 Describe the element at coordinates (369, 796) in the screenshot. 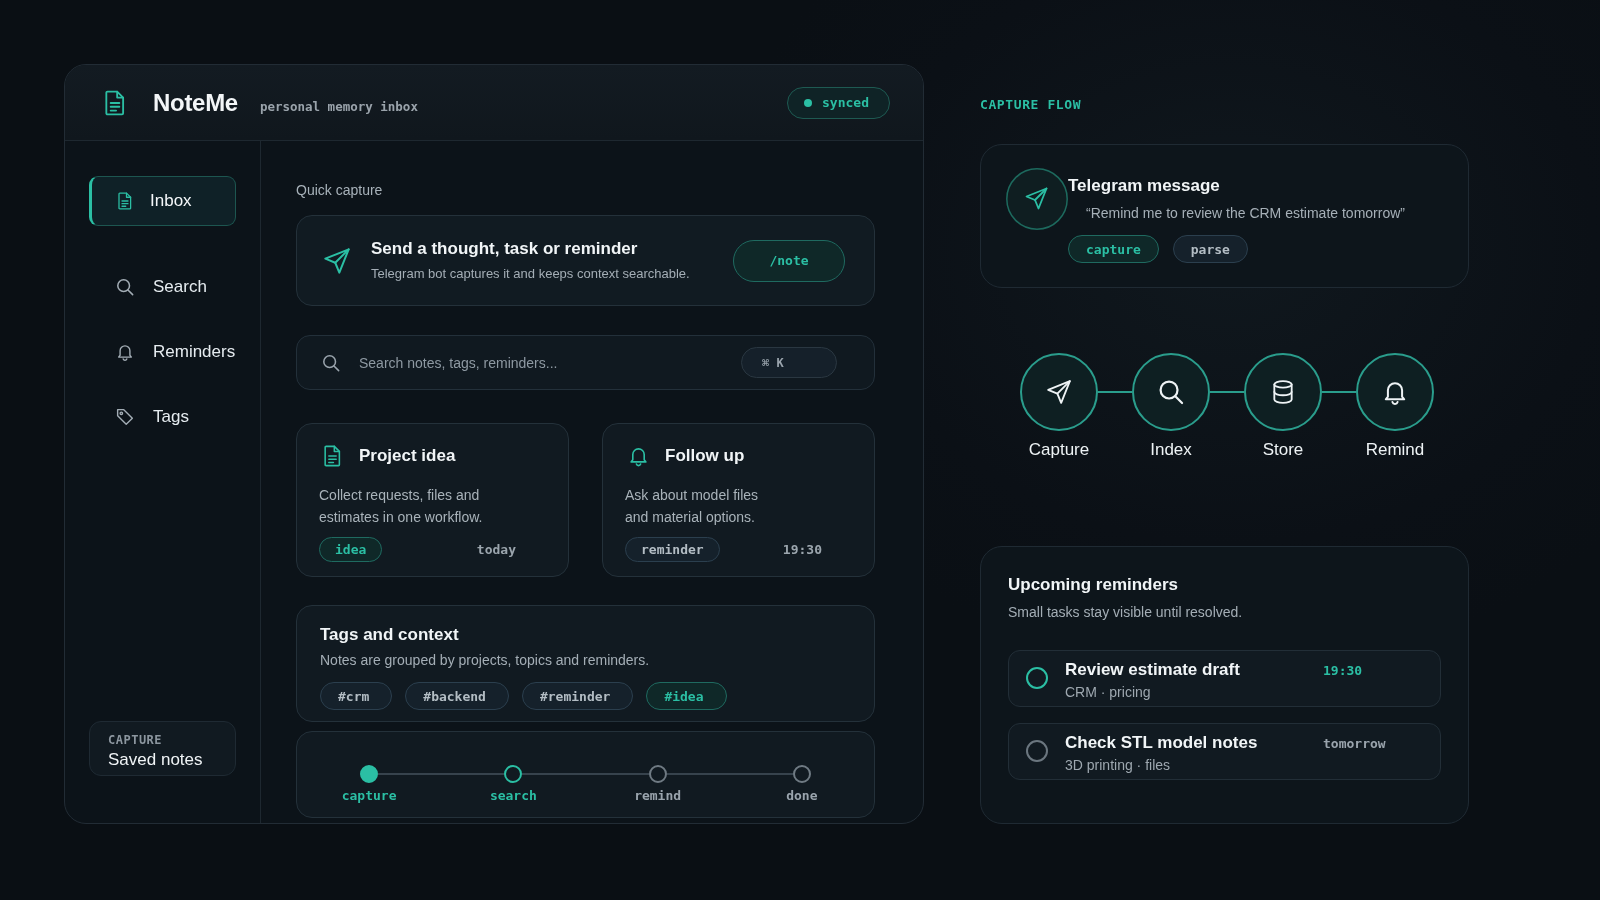

I see `step-label: capture` at that location.